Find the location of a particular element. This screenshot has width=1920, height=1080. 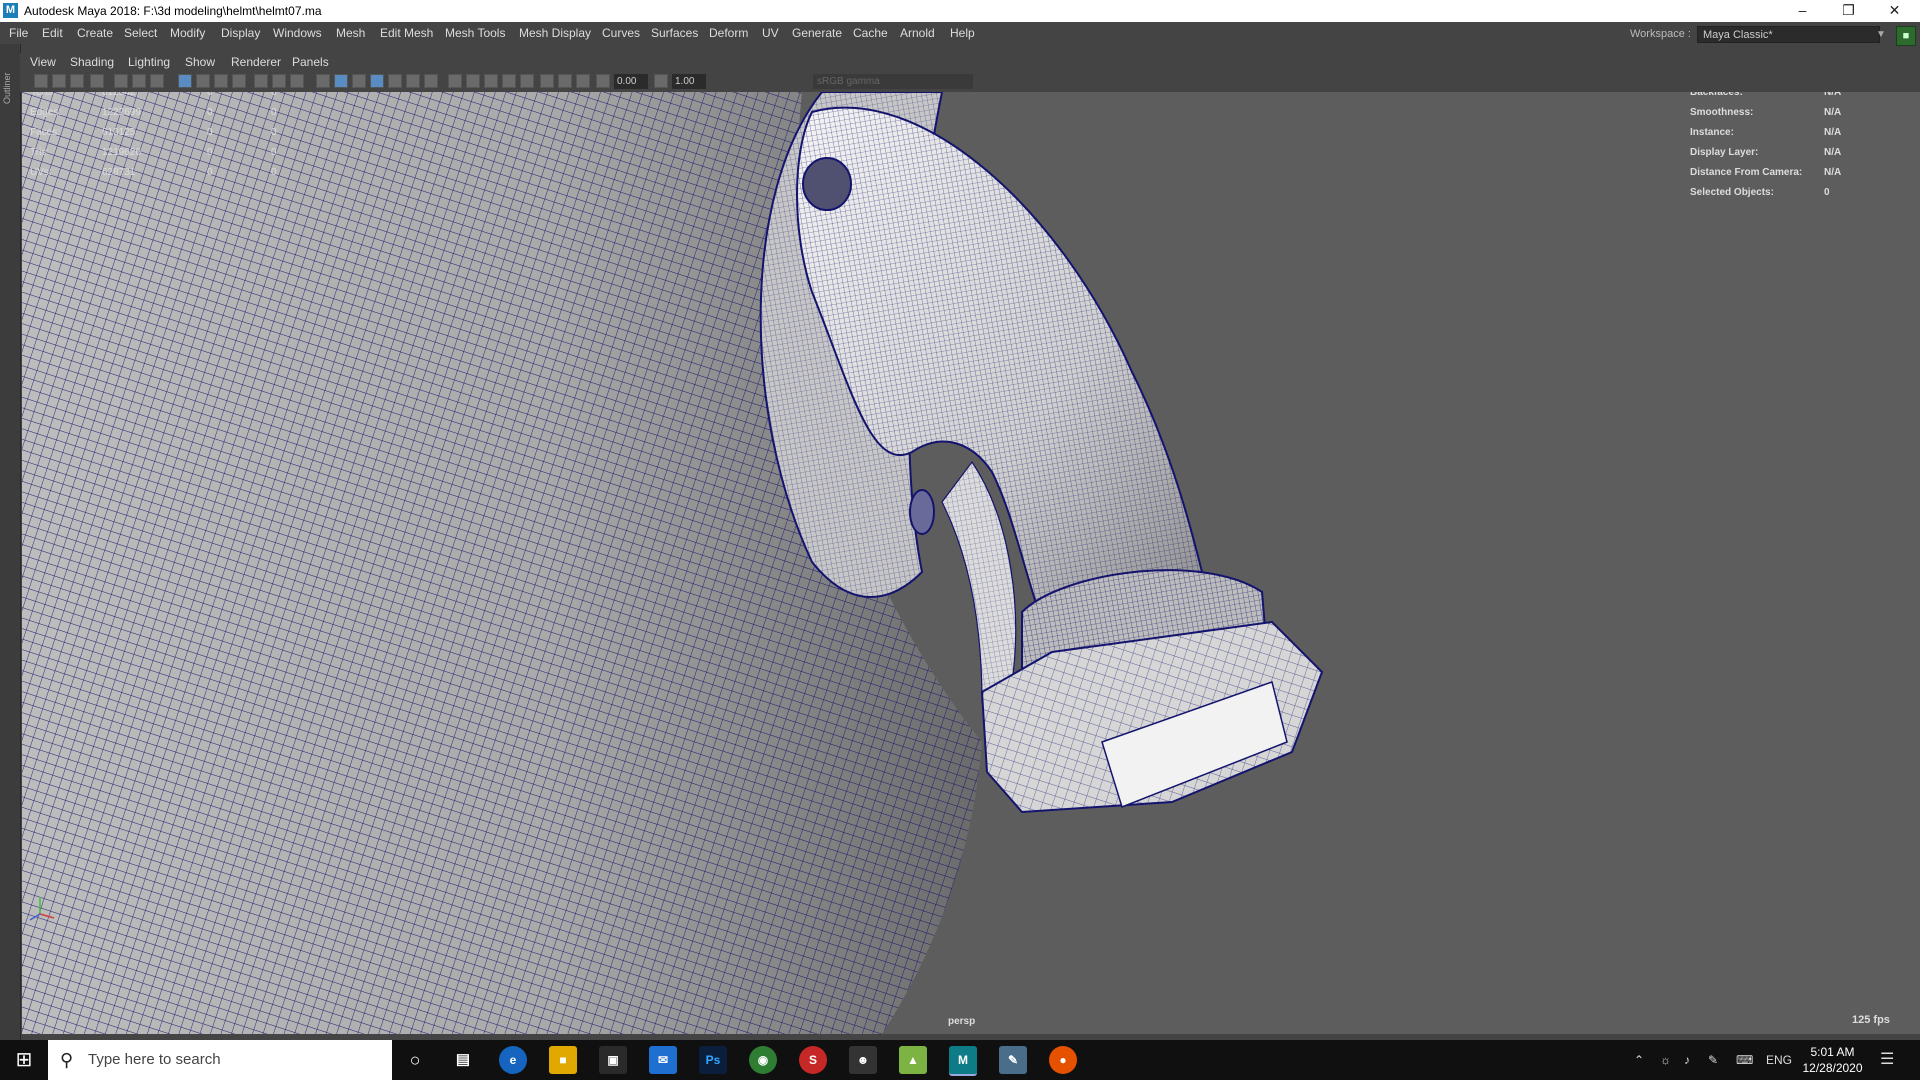

panel-menu-shading: Shading is located at coordinates (92, 62).